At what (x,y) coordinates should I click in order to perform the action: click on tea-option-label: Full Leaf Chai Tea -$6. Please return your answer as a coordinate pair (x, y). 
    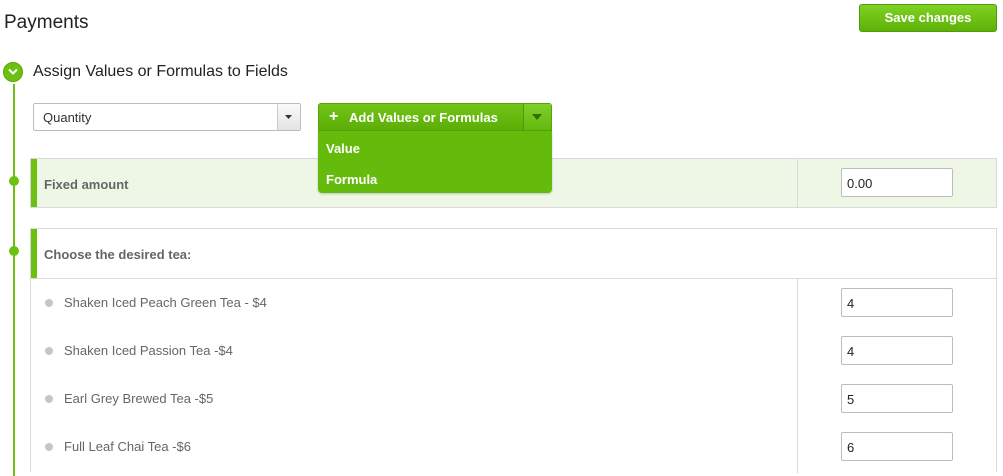
    Looking at the image, I should click on (127, 446).